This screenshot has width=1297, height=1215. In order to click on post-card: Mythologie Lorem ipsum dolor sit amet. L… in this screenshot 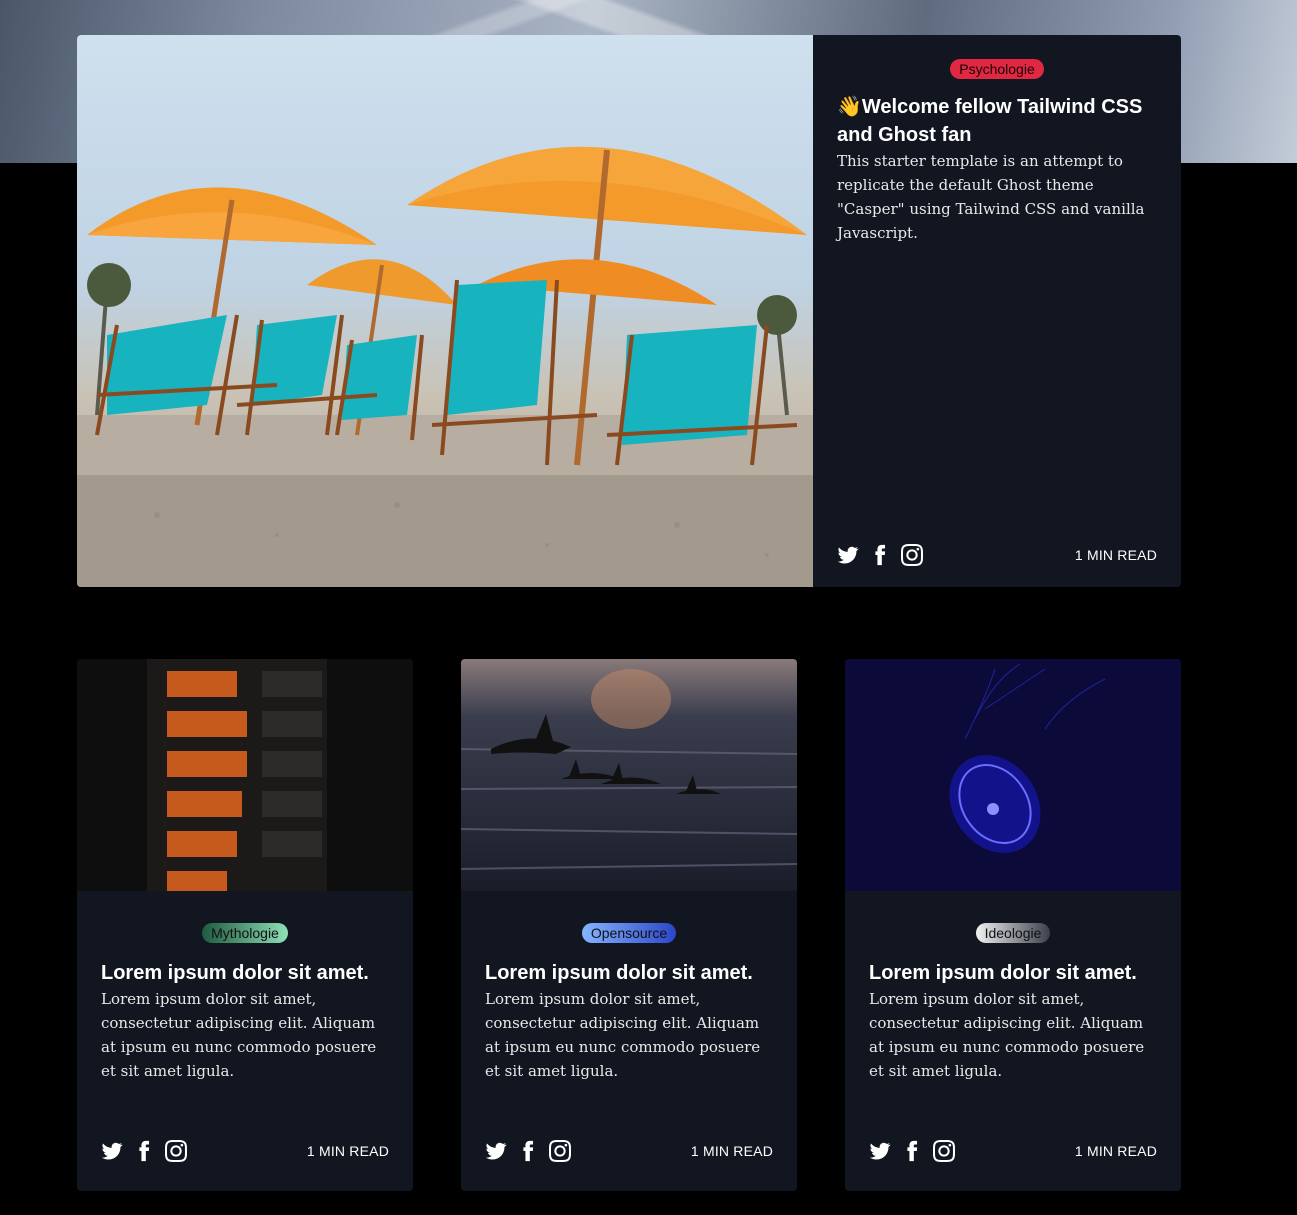, I will do `click(245, 925)`.